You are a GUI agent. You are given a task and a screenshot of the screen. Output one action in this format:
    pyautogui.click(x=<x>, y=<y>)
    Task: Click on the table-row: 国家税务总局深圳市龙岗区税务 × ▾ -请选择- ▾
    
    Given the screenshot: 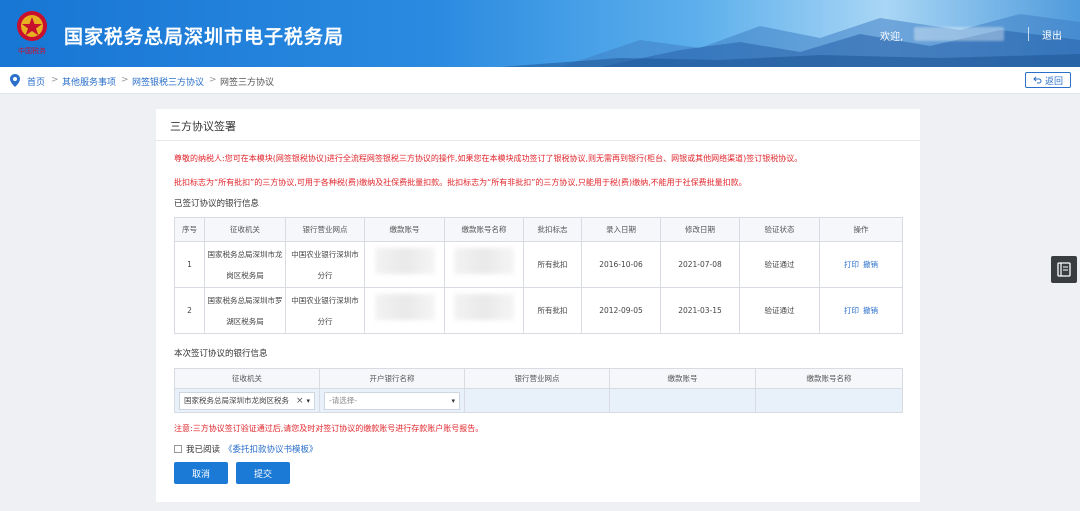 What is the action you would take?
    pyautogui.click(x=538, y=400)
    